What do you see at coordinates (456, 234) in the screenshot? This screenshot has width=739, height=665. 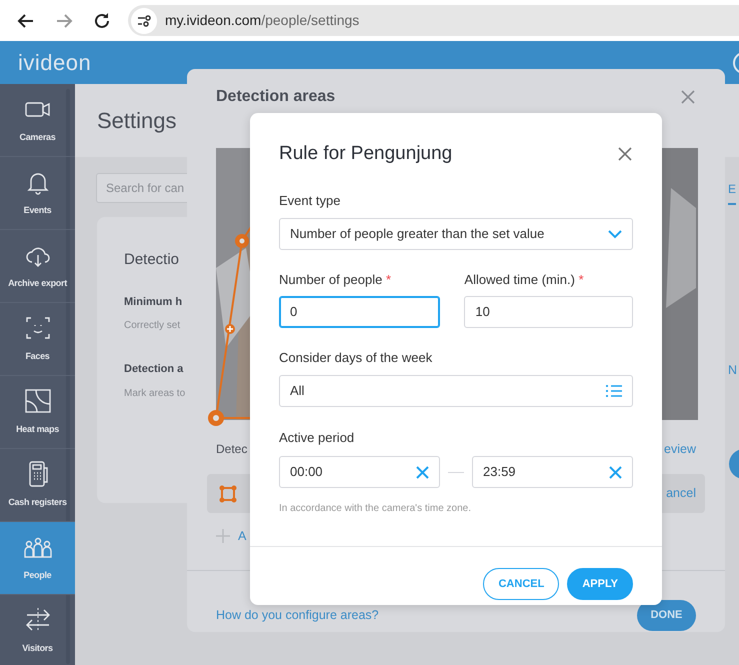 I see `event-type-select: Number of people greater than the set value` at bounding box center [456, 234].